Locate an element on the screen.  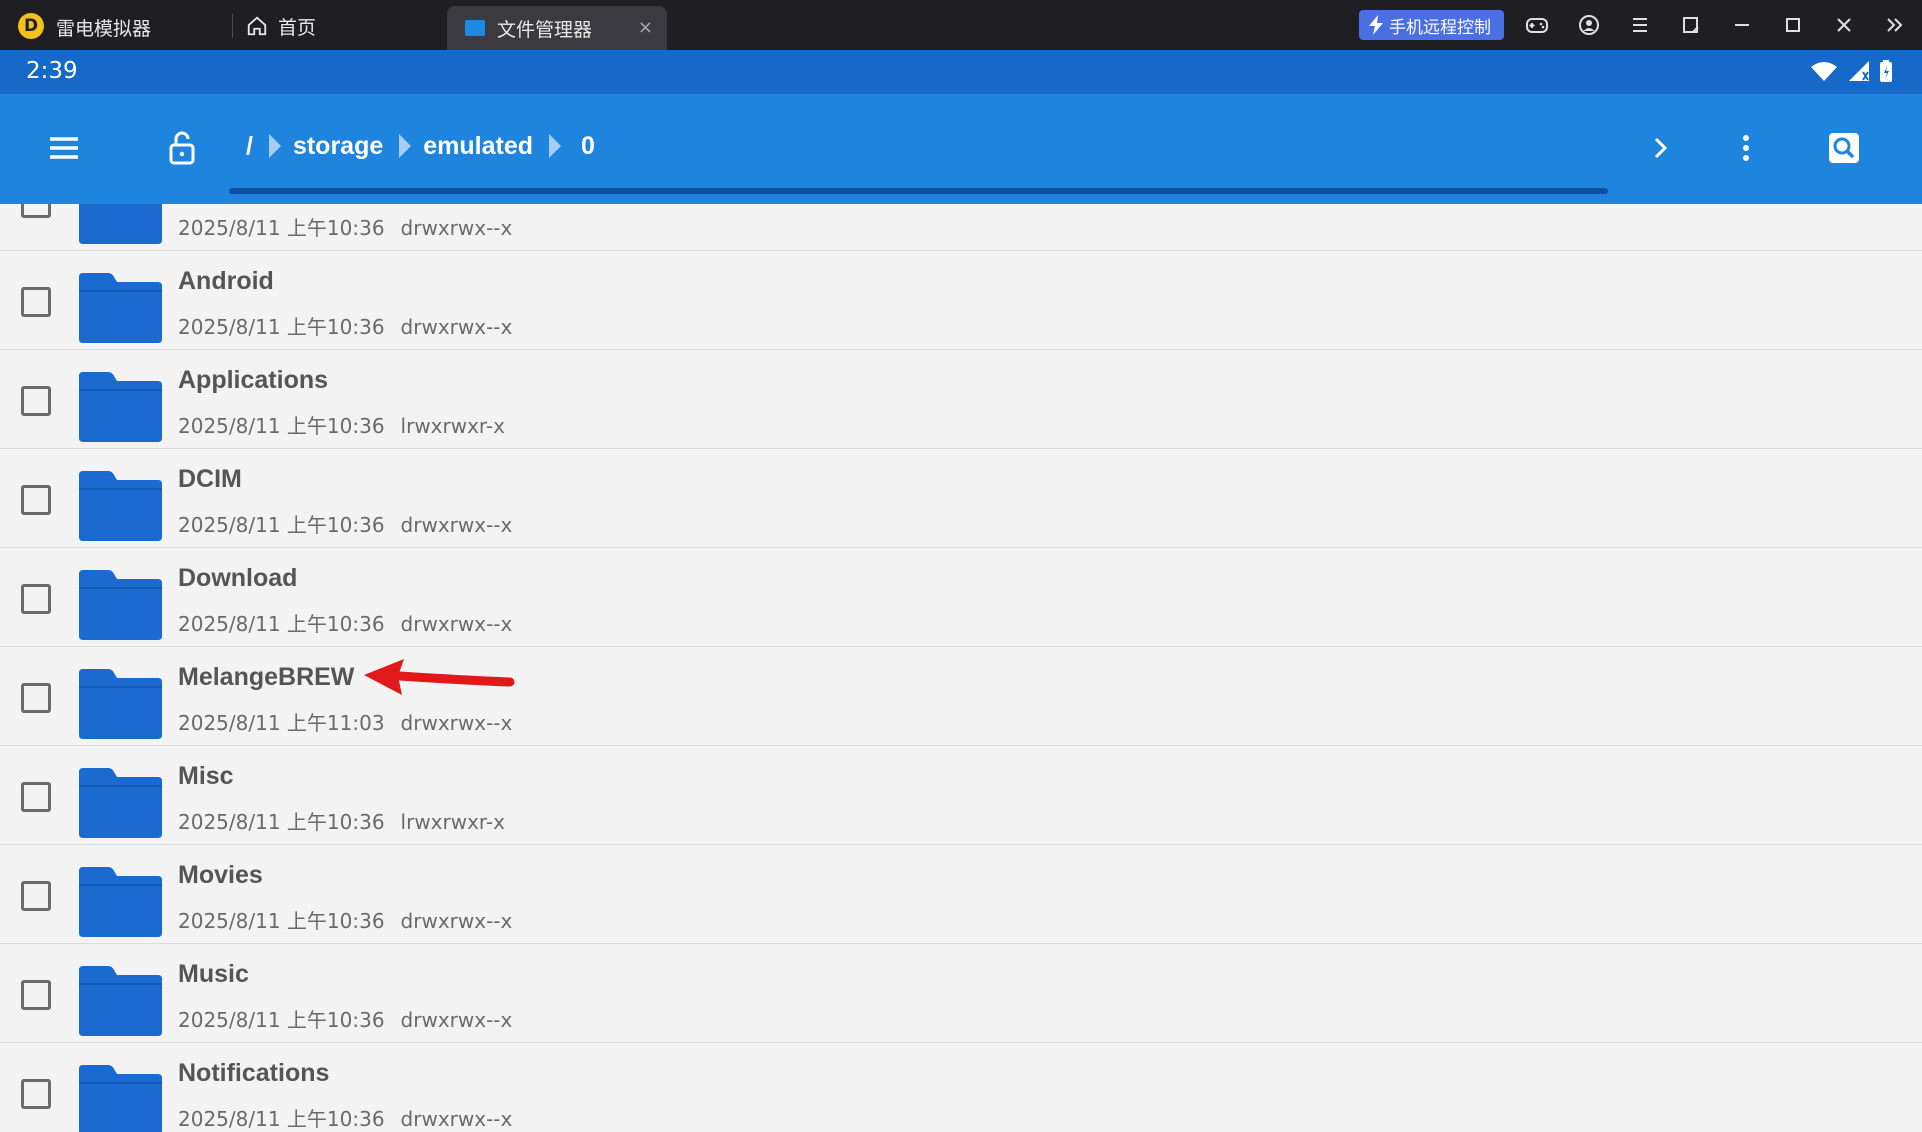
file-permissions: lrwxrwxr-x is located at coordinates (452, 426).